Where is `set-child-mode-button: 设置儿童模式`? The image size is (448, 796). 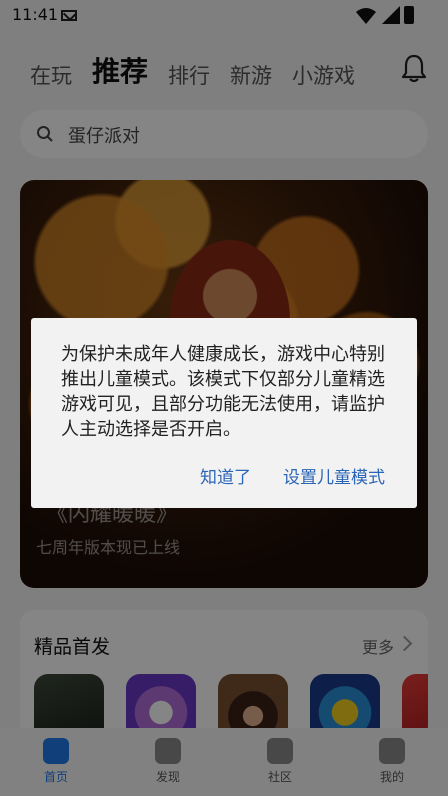
set-child-mode-button: 设置儿童模式 is located at coordinates (334, 475).